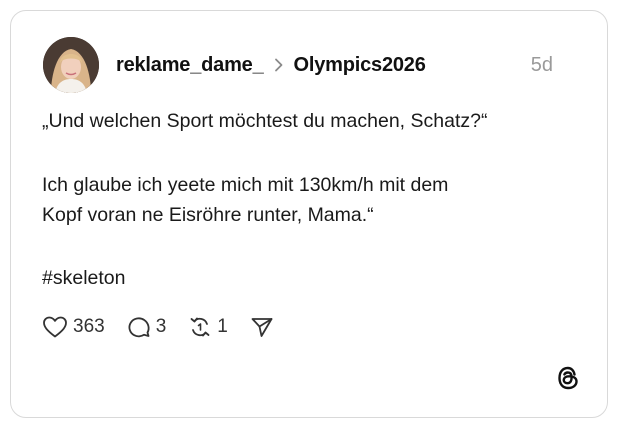 This screenshot has height=430, width=620. Describe the element at coordinates (271, 65) in the screenshot. I see `post-header: reklame_dame_ Olympics2026` at that location.